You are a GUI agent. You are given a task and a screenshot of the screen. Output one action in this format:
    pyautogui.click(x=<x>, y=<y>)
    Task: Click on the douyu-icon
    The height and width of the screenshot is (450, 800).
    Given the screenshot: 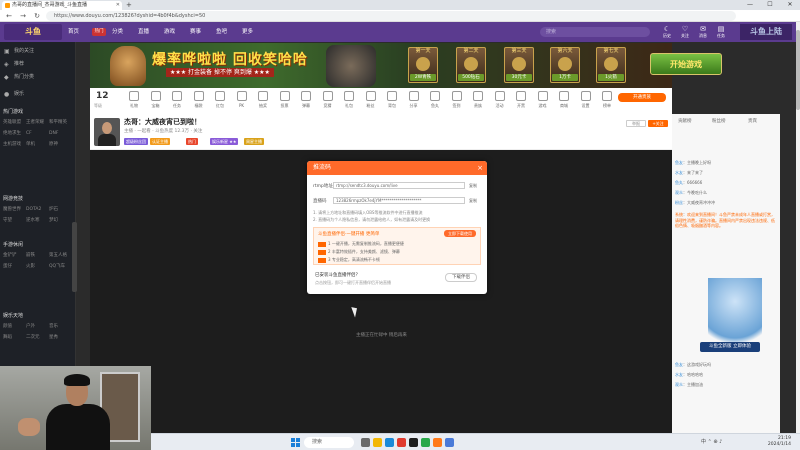 What is the action you would take?
    pyautogui.click(x=437, y=442)
    